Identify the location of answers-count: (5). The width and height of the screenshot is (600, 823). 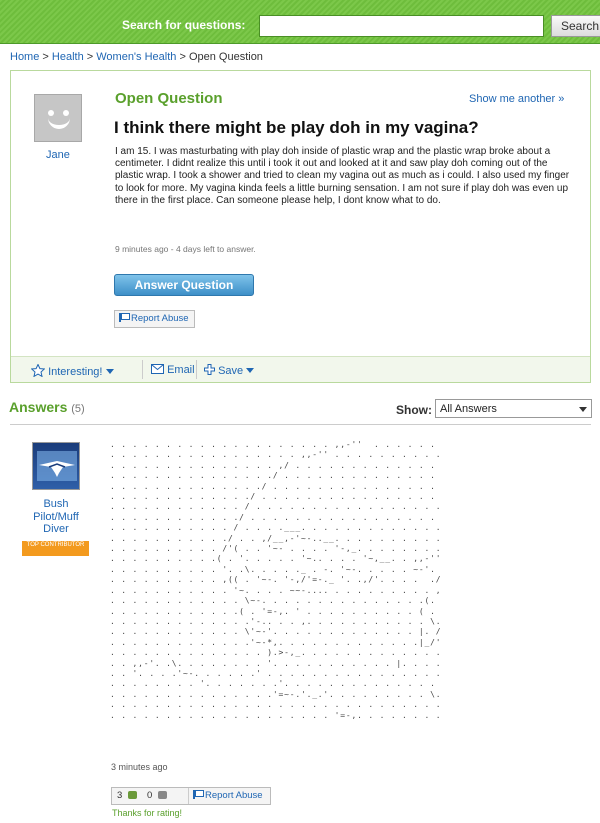
(78, 409).